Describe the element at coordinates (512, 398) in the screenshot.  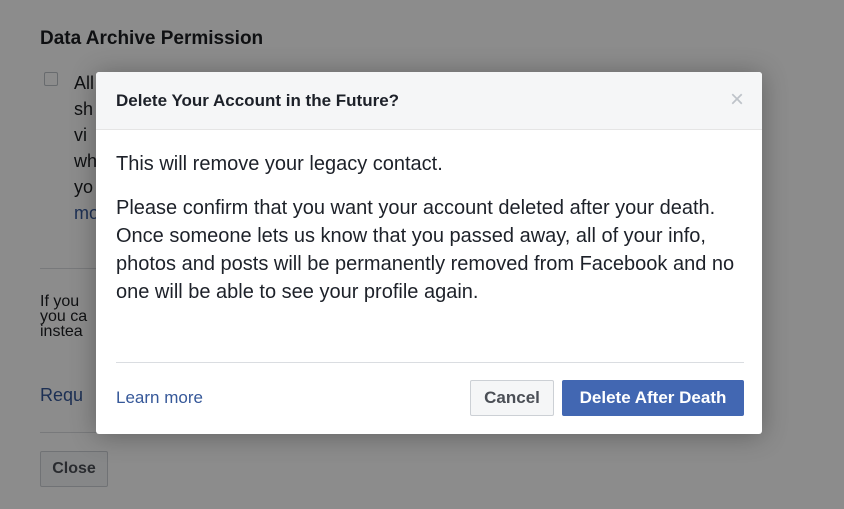
I see `cancel-button: Cancel` at that location.